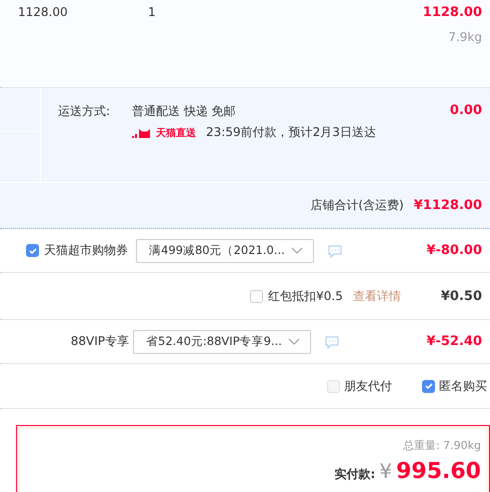  What do you see at coordinates (438, 471) in the screenshot?
I see `total-amount: 995.60` at bounding box center [438, 471].